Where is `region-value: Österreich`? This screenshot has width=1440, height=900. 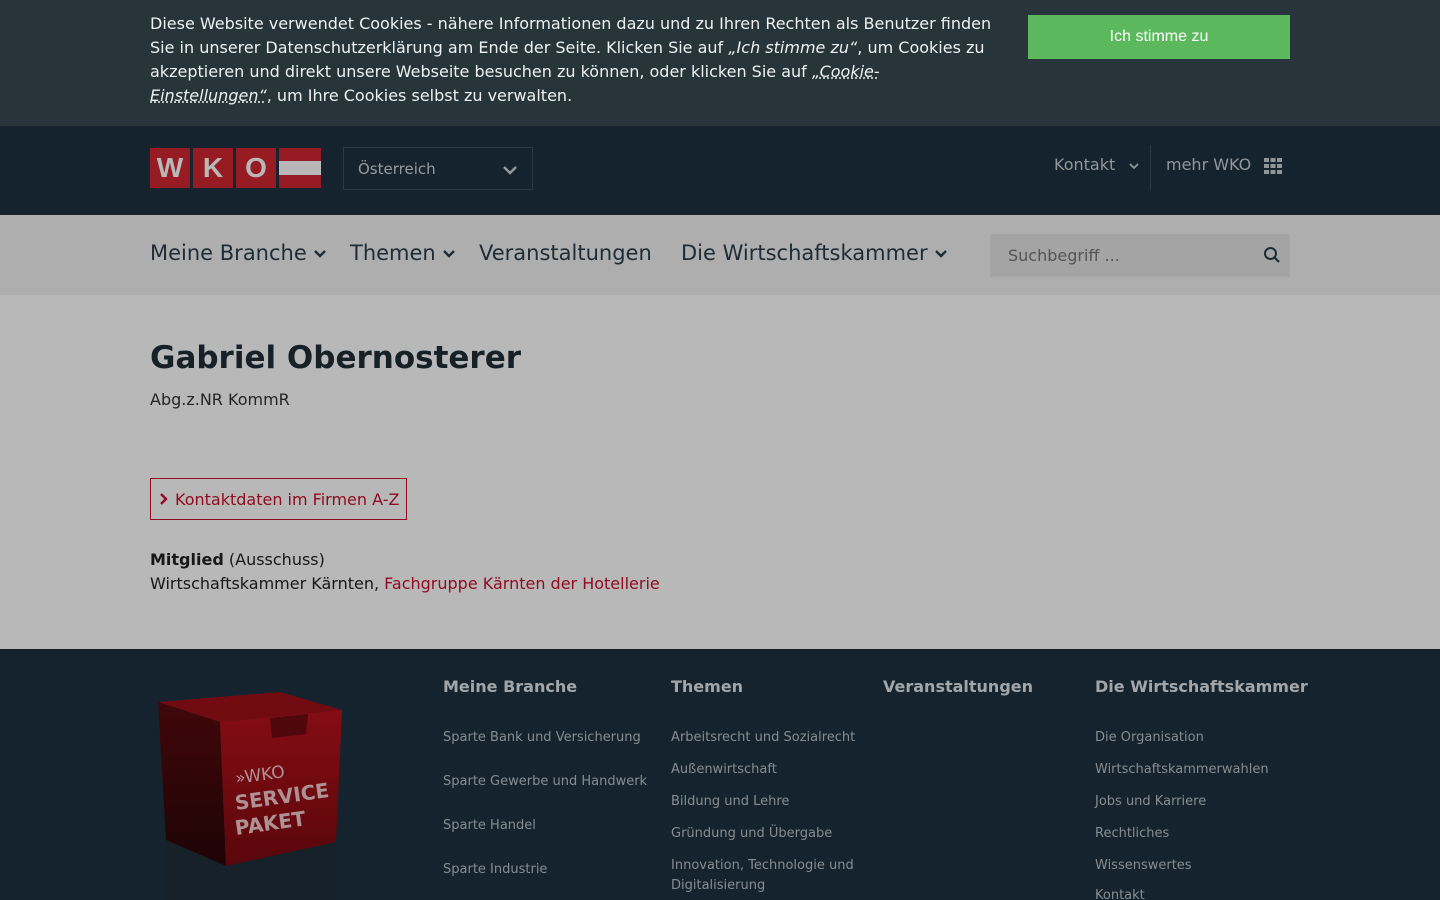 region-value: Österreich is located at coordinates (397, 169).